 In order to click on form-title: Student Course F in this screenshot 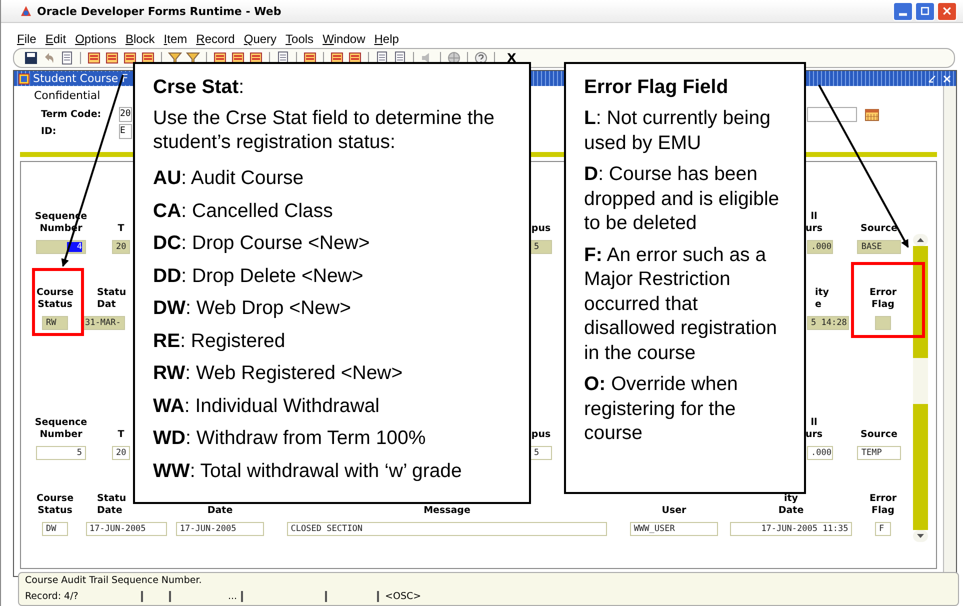, I will do `click(82, 78)`.